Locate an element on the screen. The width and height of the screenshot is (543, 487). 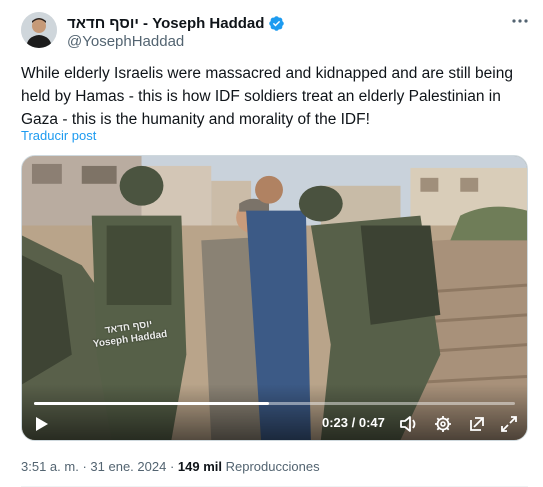
volume-icon is located at coordinates (408, 424).